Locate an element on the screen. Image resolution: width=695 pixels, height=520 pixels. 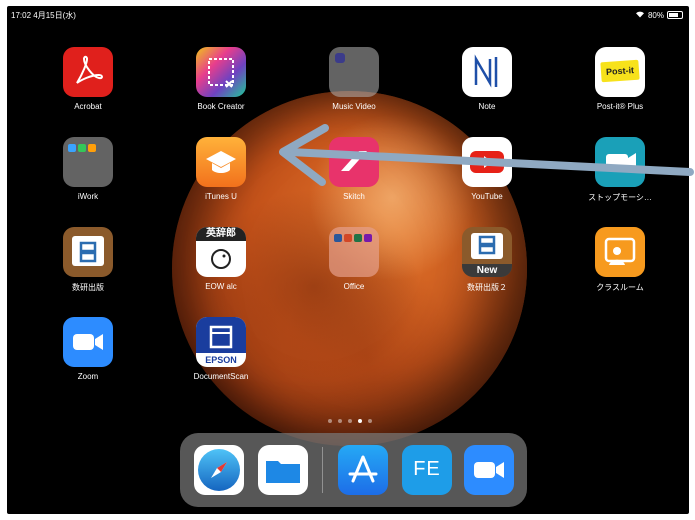
suken-icon is located at coordinates (88, 252).